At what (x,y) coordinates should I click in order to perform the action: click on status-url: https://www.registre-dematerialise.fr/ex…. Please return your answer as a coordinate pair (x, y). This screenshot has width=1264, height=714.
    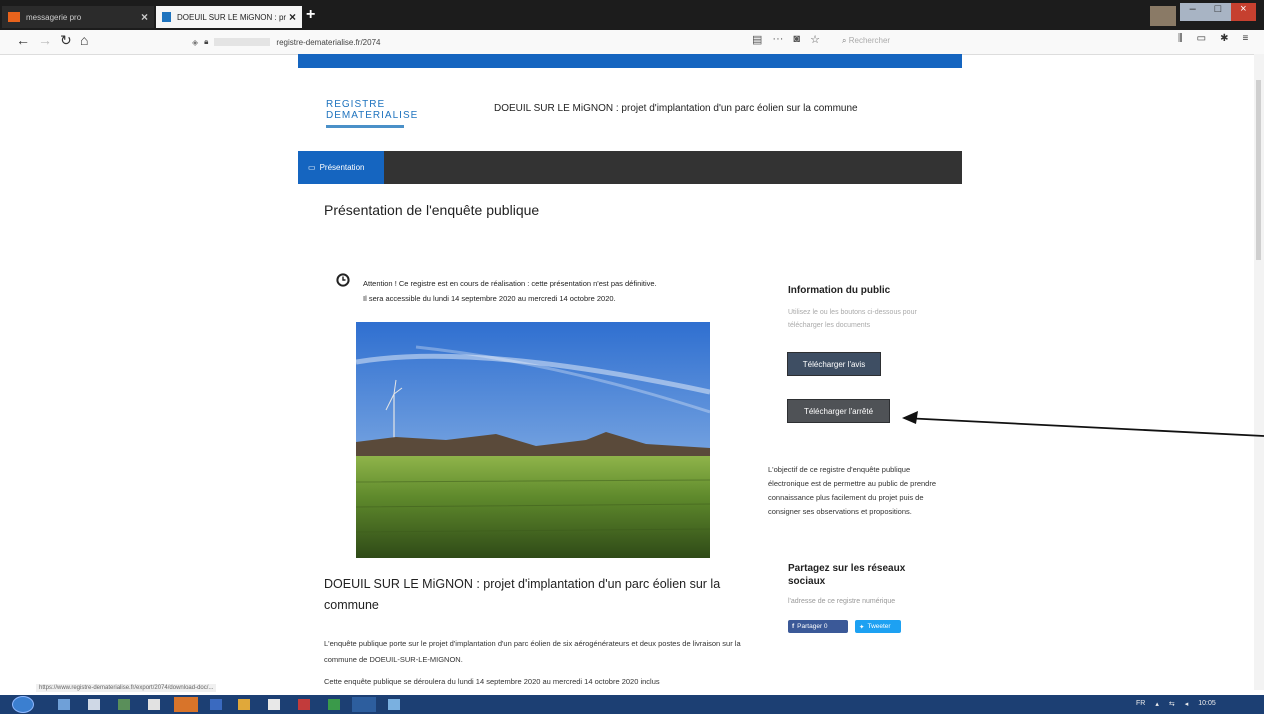
    Looking at the image, I should click on (126, 688).